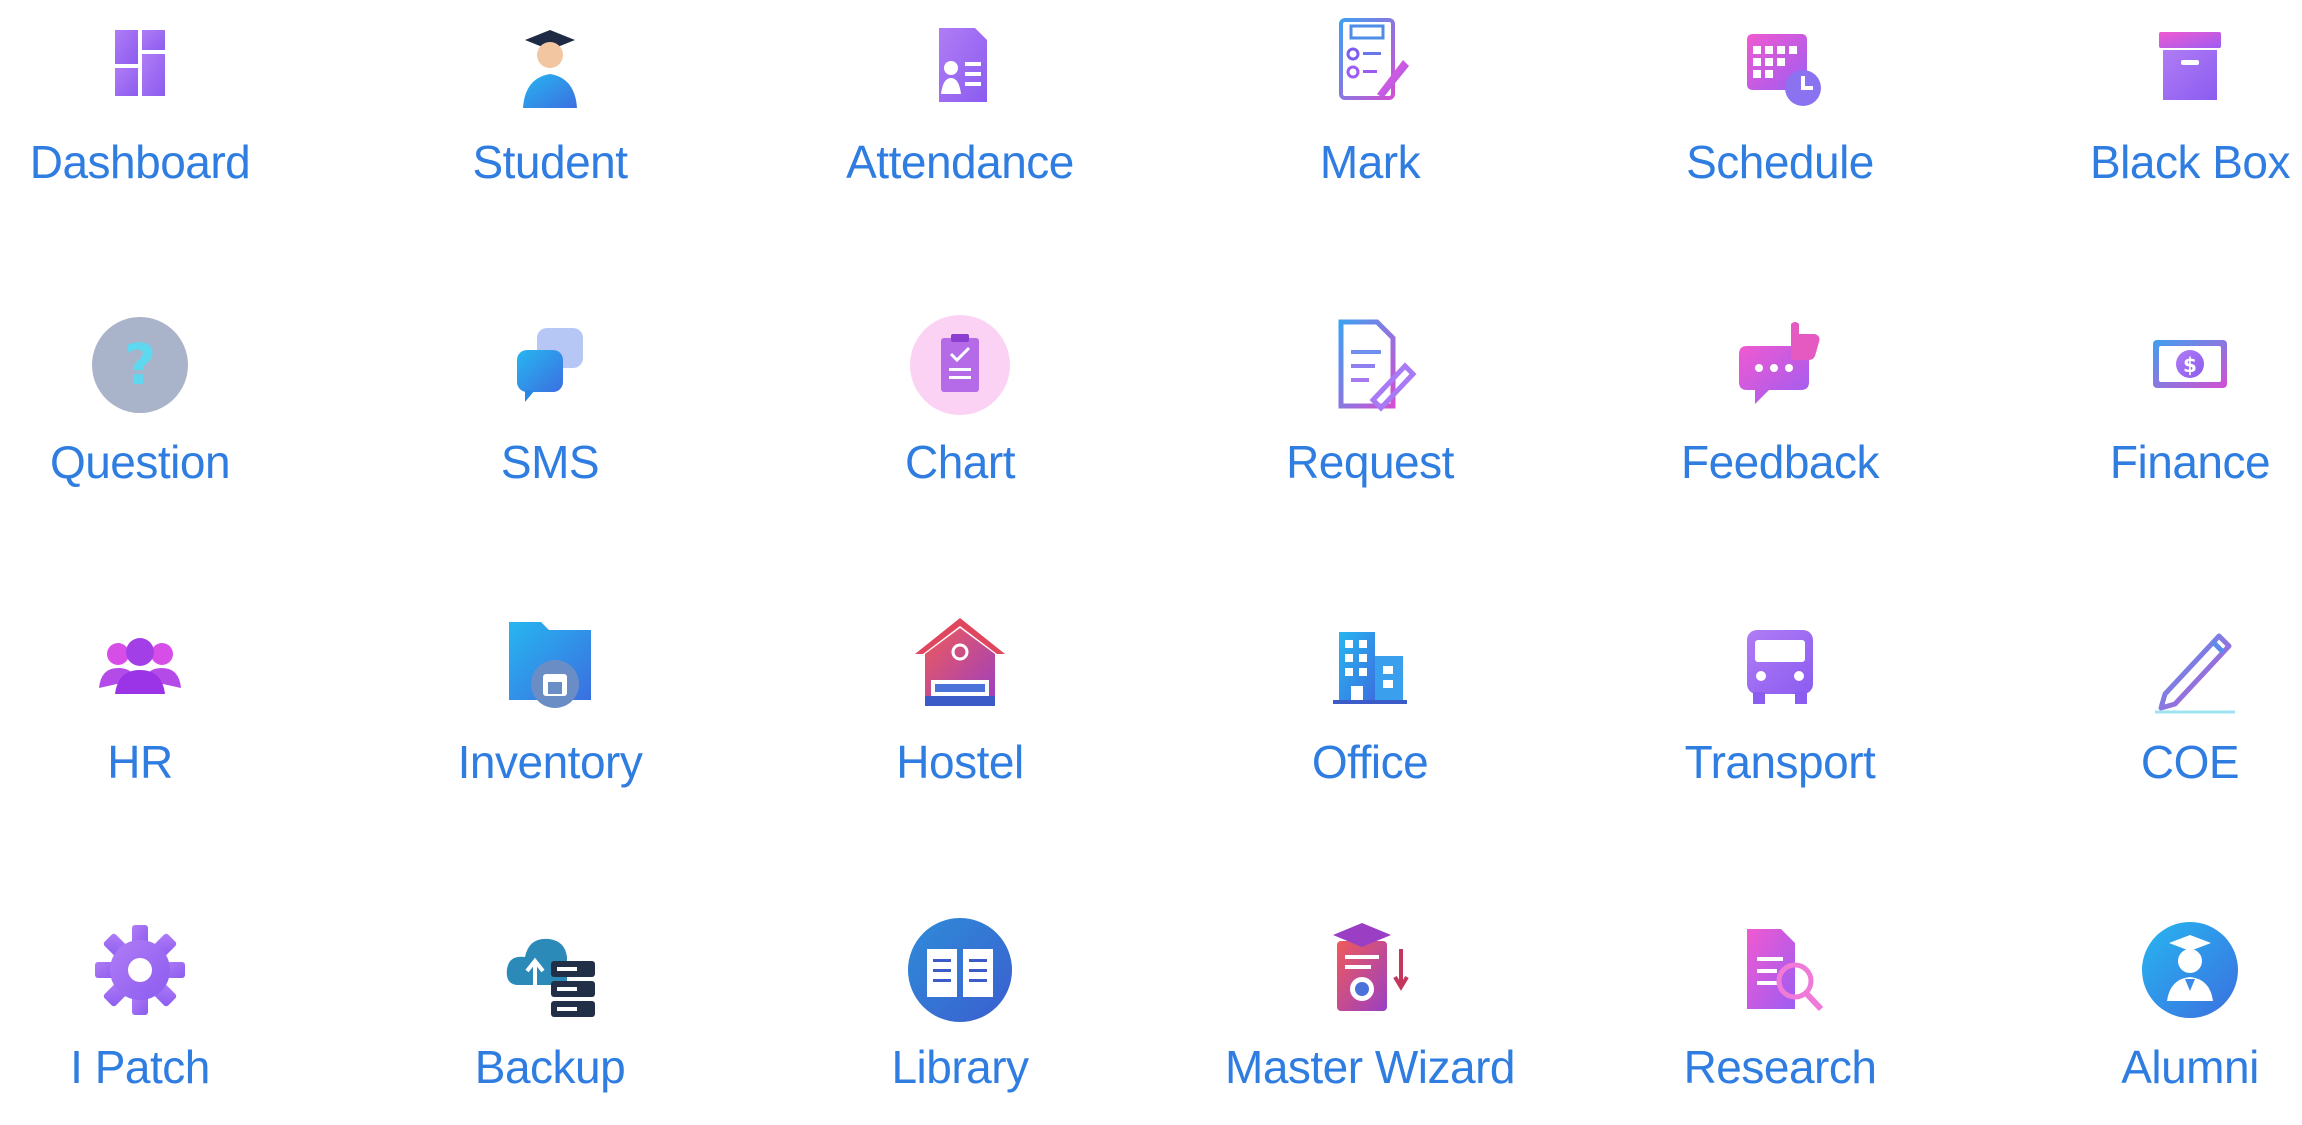 The width and height of the screenshot is (2302, 1125). What do you see at coordinates (1780, 365) in the screenshot?
I see `feedback-icon` at bounding box center [1780, 365].